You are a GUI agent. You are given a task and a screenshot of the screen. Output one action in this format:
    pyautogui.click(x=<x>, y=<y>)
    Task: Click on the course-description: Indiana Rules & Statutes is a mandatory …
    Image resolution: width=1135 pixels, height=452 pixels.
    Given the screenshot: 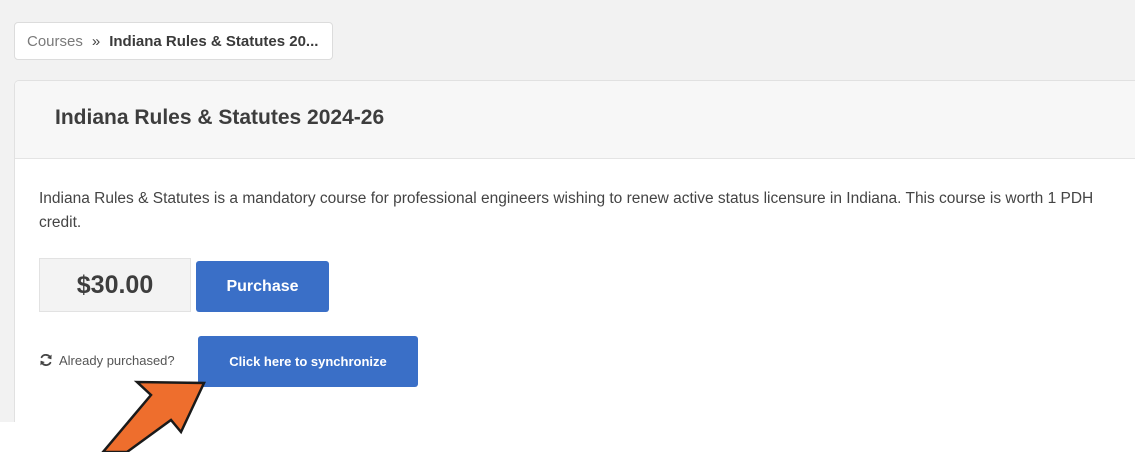 What is the action you would take?
    pyautogui.click(x=566, y=210)
    